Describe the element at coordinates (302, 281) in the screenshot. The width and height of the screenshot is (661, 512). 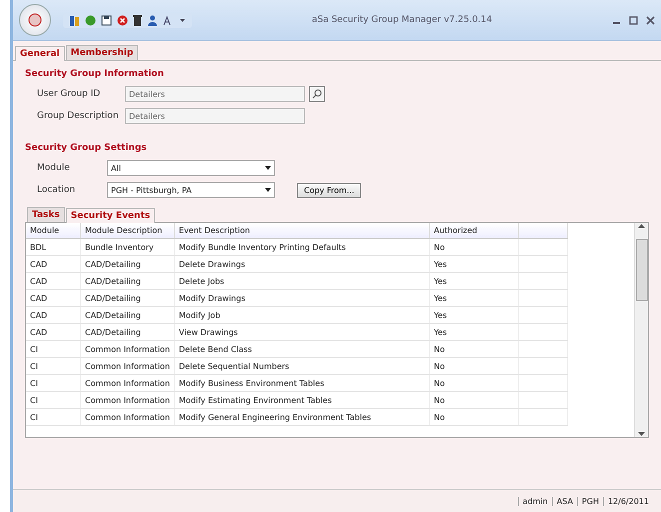
I see `table-cell: Delete Jobs` at that location.